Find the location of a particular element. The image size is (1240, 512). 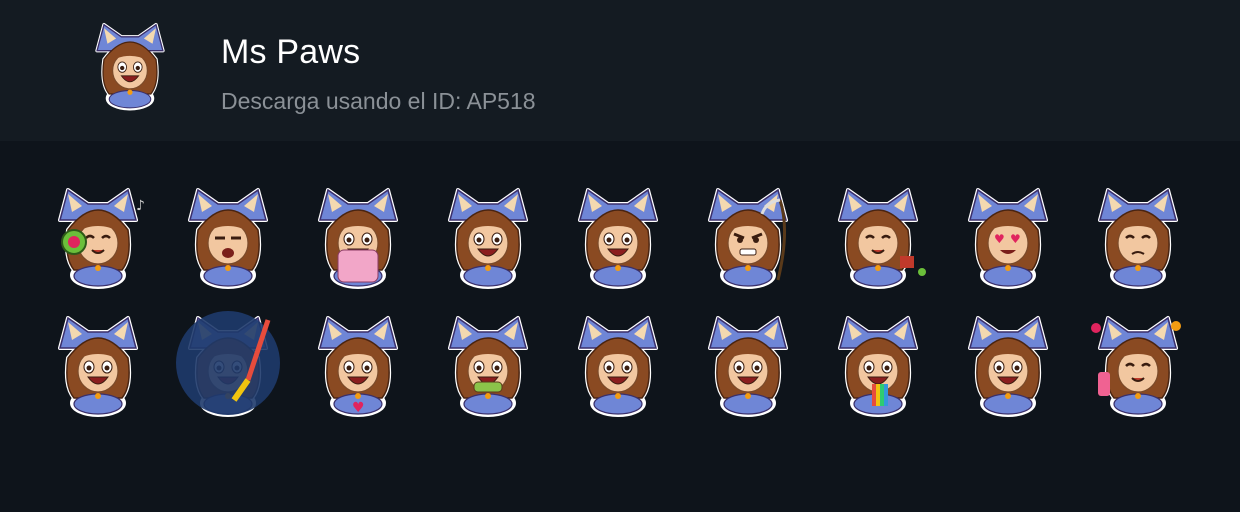

sticker-running-hearts: ♥ ♥ is located at coordinates (1008, 235).